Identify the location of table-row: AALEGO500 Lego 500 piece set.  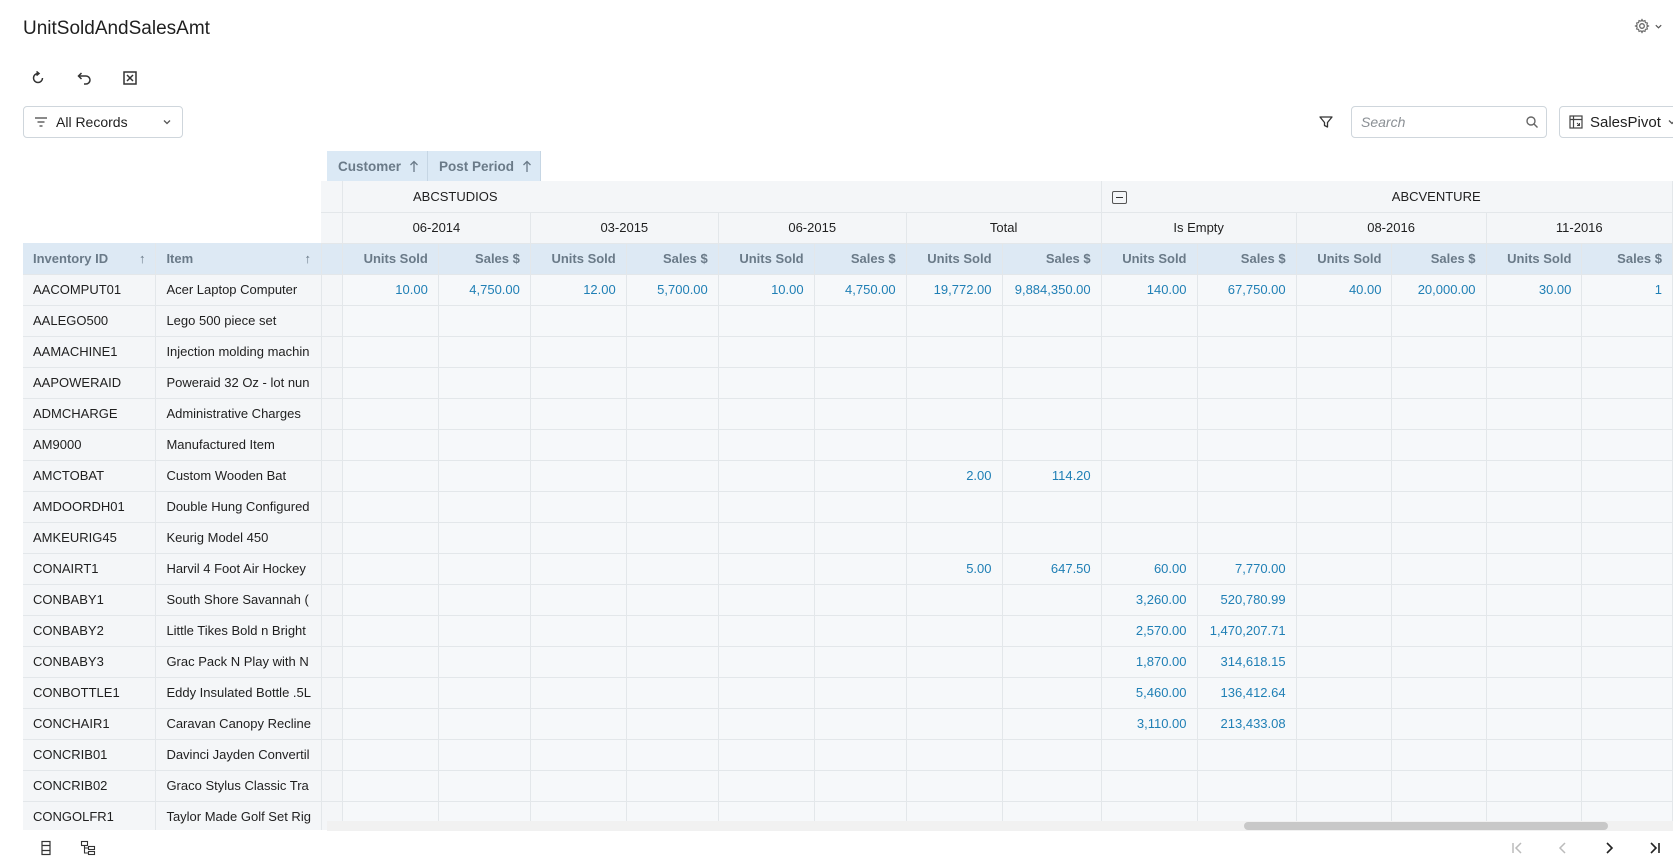
(848, 321).